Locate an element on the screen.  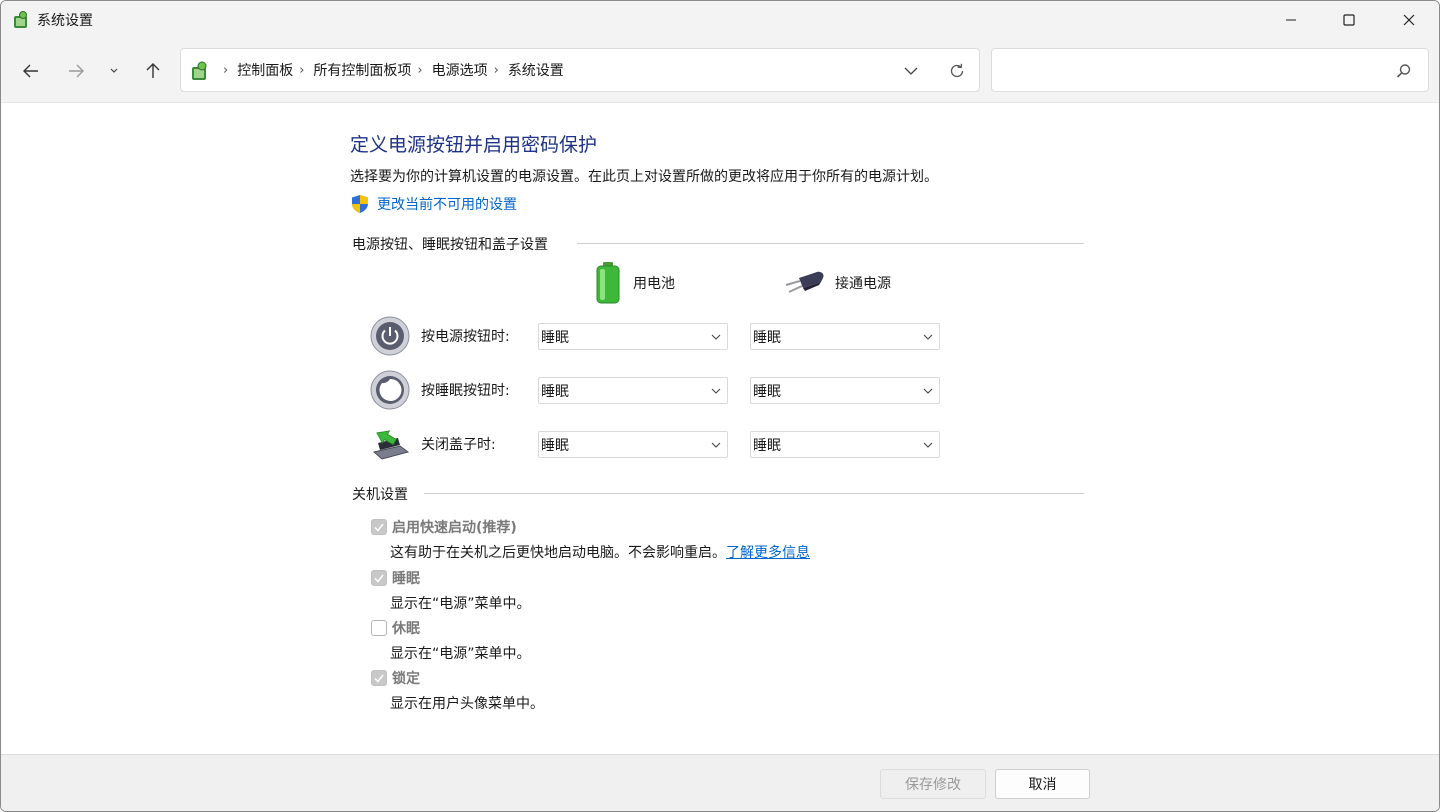
window-title: 系统设置 is located at coordinates (65, 21).